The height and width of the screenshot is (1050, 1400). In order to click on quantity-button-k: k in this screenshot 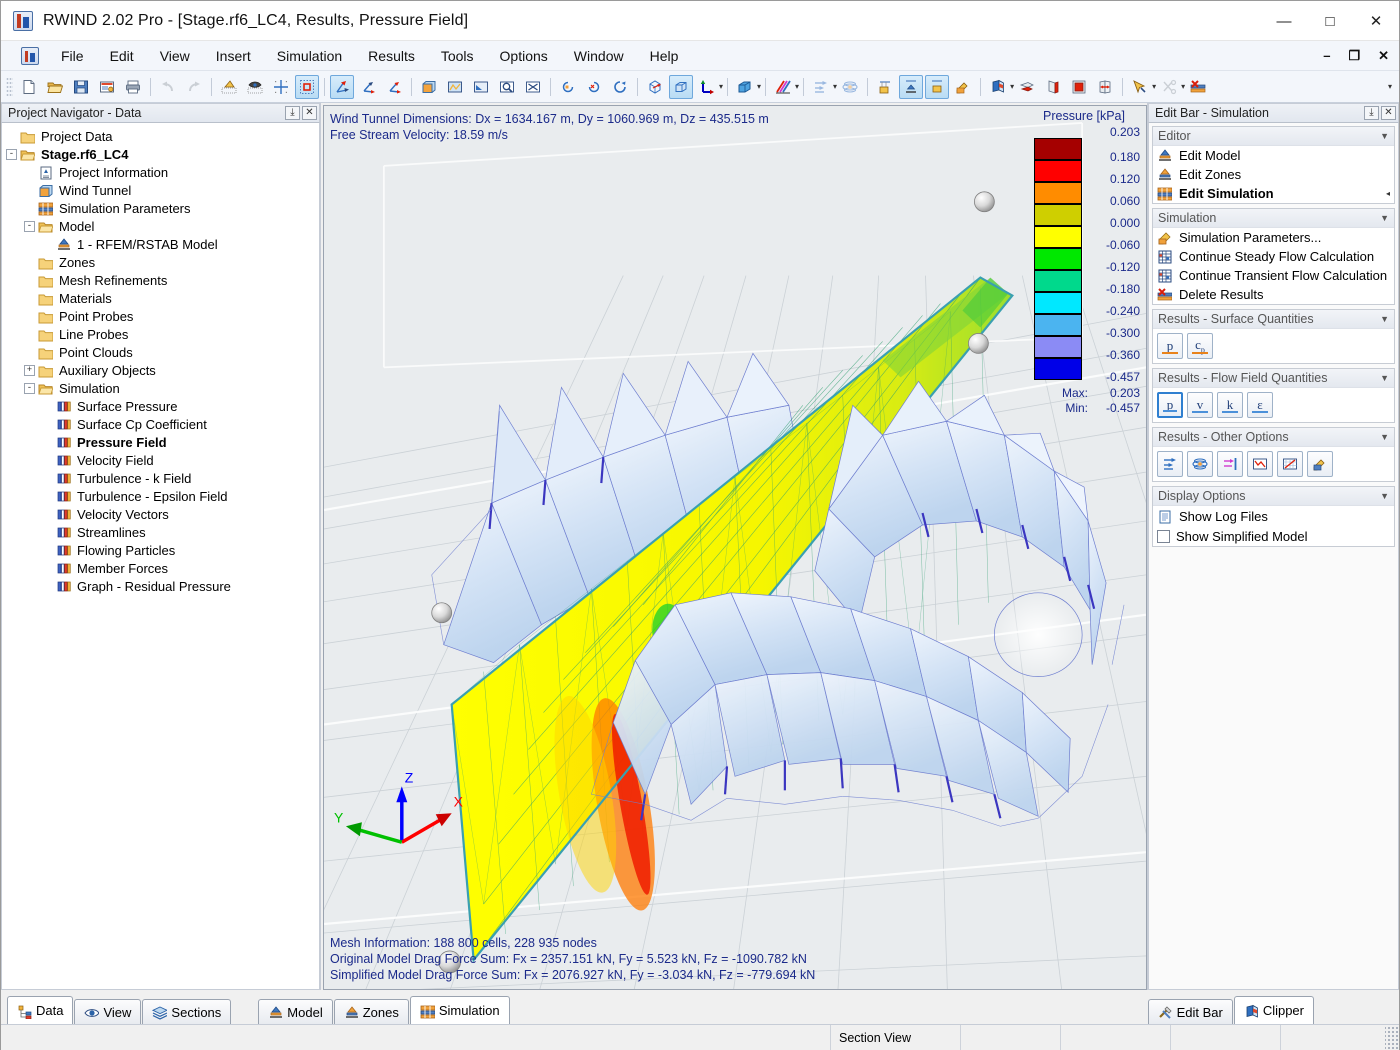, I will do `click(1230, 405)`.